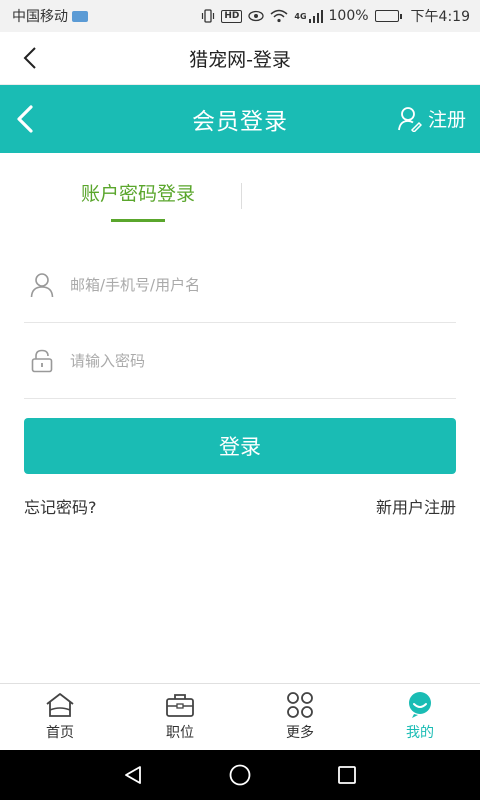 This screenshot has height=800, width=480. What do you see at coordinates (300, 733) in the screenshot?
I see `nav-label: 更多` at bounding box center [300, 733].